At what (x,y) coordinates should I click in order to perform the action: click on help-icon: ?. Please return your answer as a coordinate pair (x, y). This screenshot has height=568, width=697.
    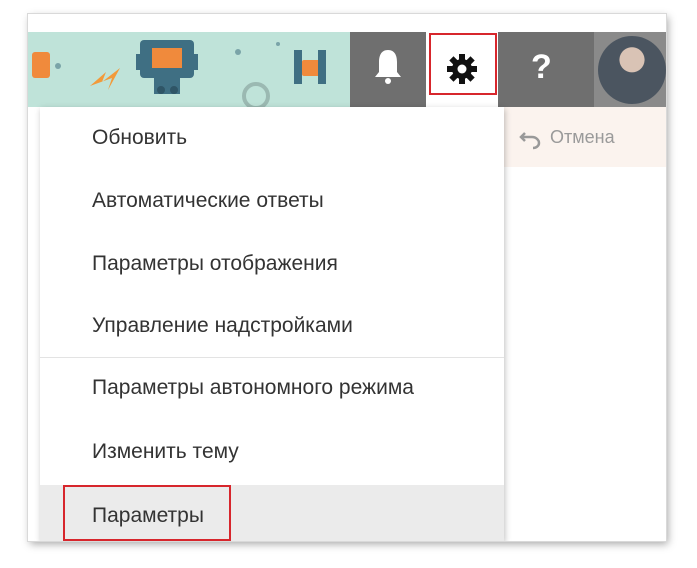
    Looking at the image, I should click on (541, 67).